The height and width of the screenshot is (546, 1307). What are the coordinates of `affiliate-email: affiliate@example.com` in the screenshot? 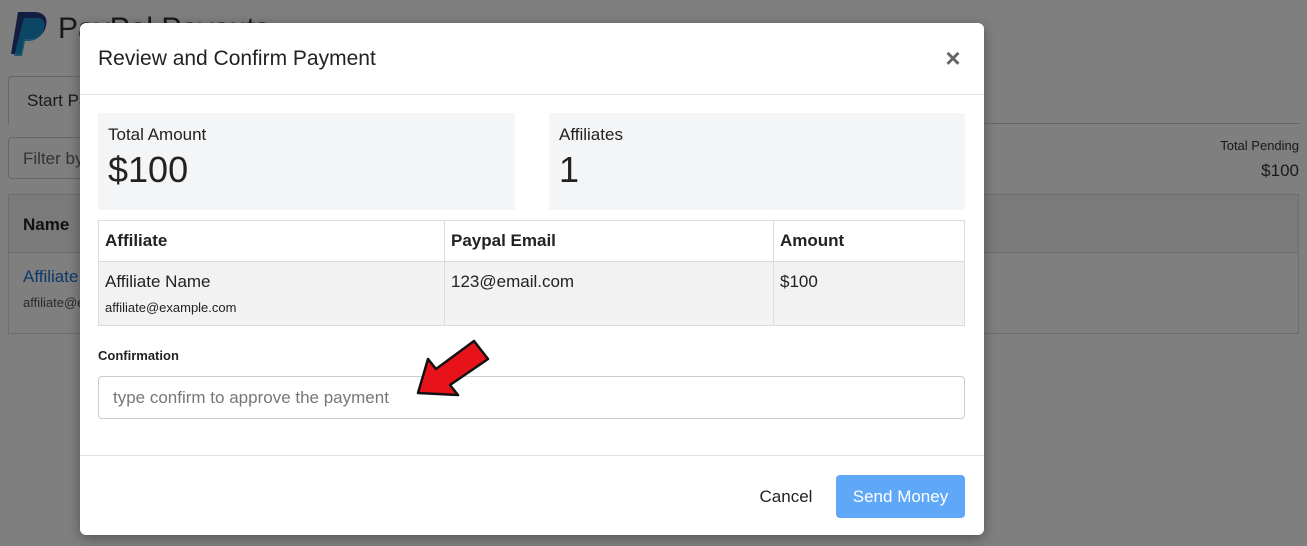 It's located at (171, 307).